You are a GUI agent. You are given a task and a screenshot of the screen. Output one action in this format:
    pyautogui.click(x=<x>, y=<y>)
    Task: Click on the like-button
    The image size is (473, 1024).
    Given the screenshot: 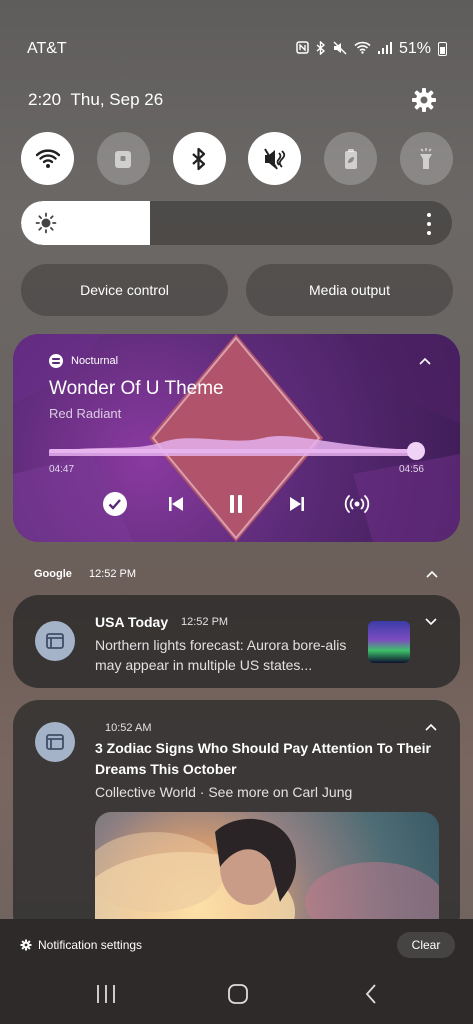 What is the action you would take?
    pyautogui.click(x=115, y=504)
    